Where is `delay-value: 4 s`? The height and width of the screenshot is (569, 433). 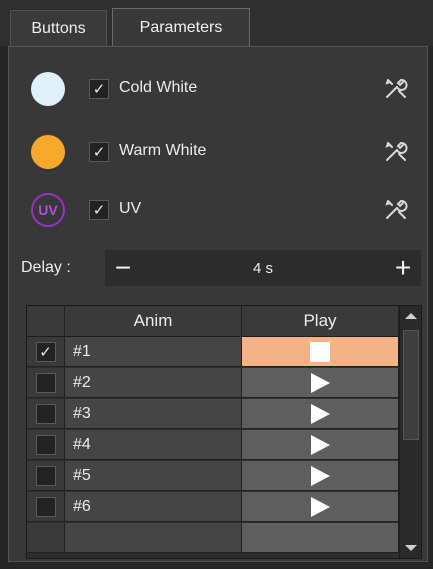
delay-value: 4 s is located at coordinates (263, 268).